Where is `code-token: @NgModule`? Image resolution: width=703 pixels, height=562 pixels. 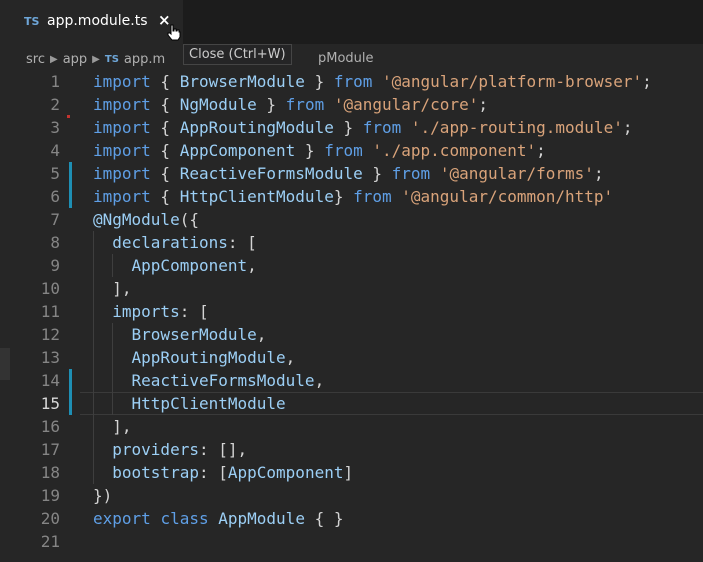
code-token: @NgModule is located at coordinates (136, 219).